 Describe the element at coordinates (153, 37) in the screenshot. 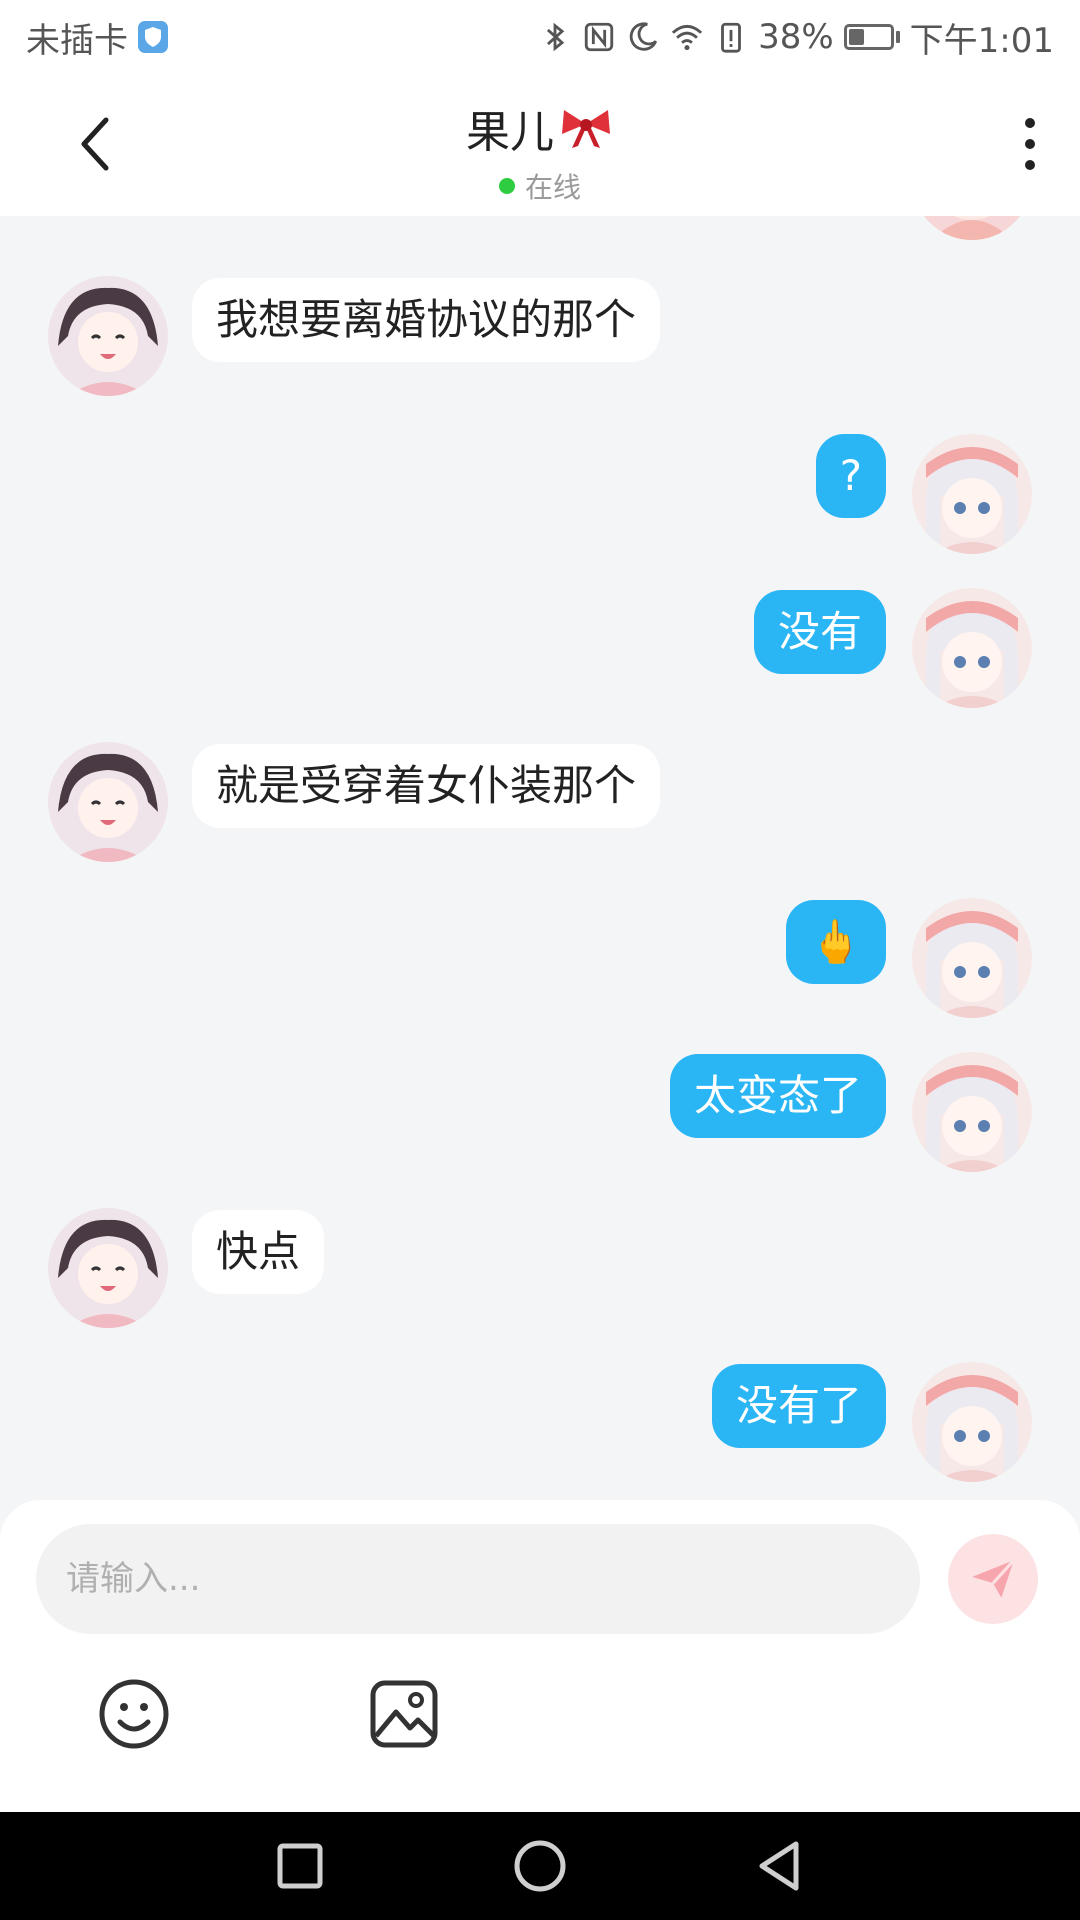

I see `shield-icon` at that location.